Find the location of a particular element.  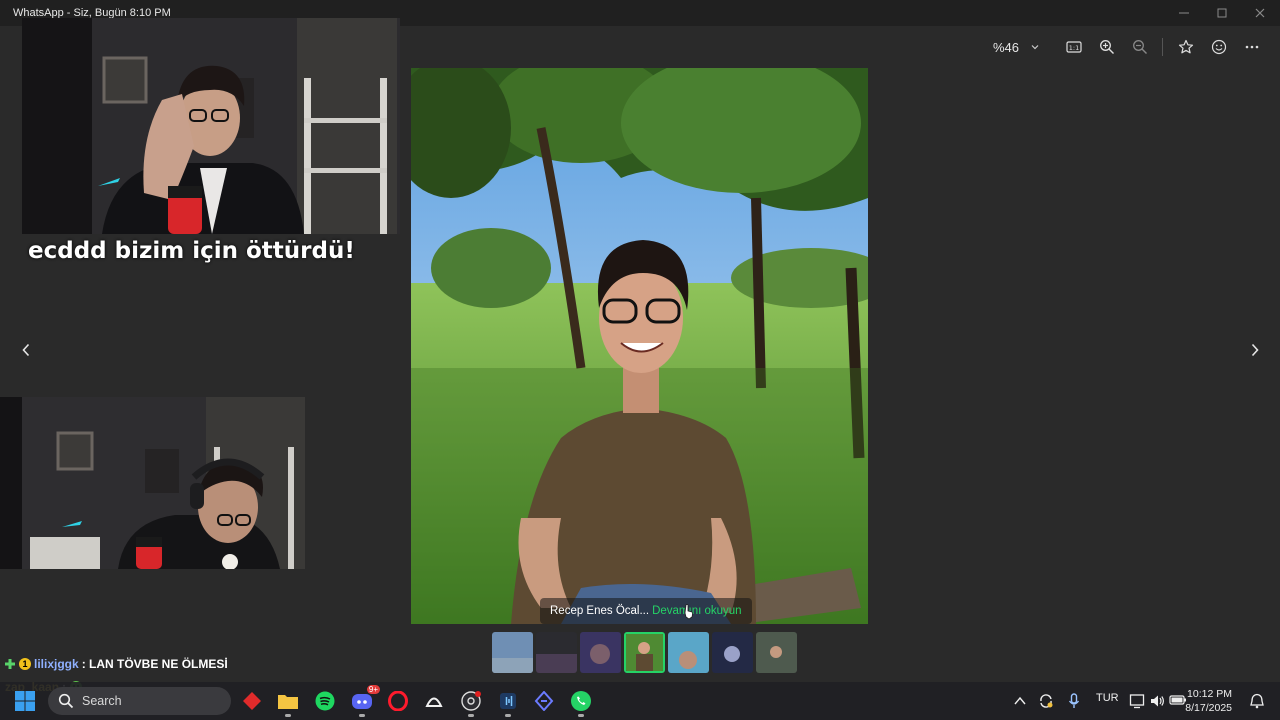

clock-time: 10:12 PM is located at coordinates (1209, 694).